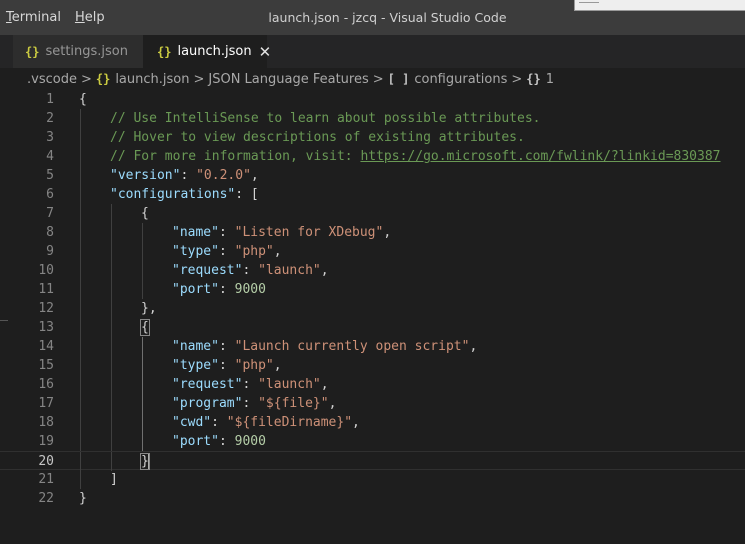  I want to click on code-line: 6 "configurations": [, so click(372, 194).